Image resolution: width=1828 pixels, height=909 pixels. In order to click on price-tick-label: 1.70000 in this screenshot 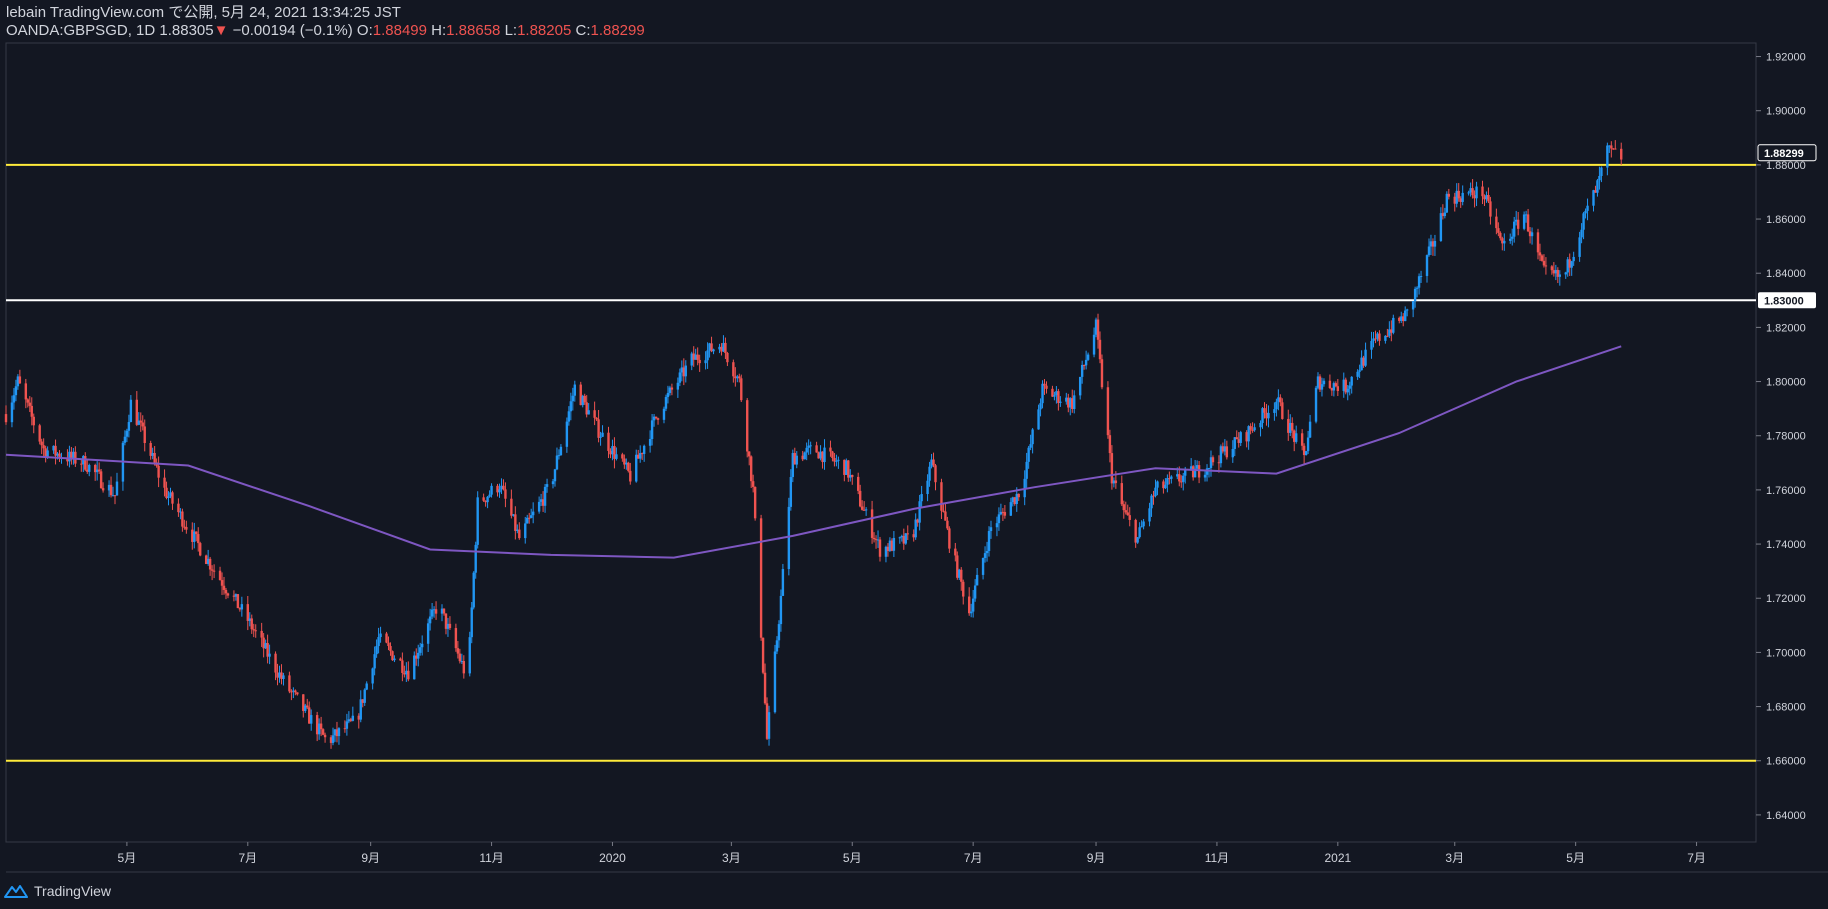, I will do `click(1786, 653)`.